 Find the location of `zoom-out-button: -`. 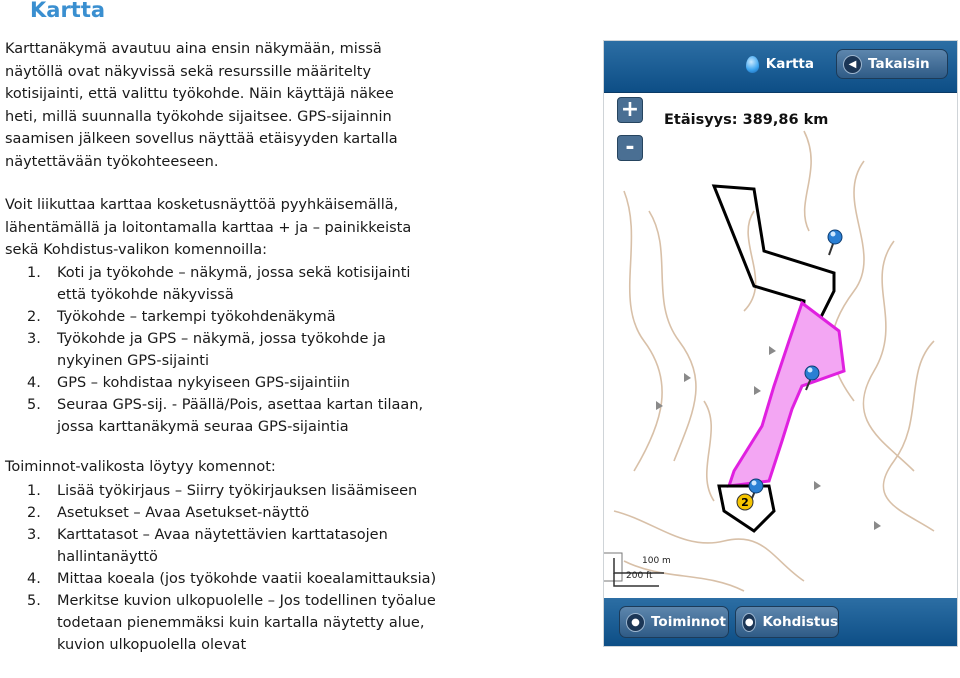

zoom-out-button: - is located at coordinates (630, 148).